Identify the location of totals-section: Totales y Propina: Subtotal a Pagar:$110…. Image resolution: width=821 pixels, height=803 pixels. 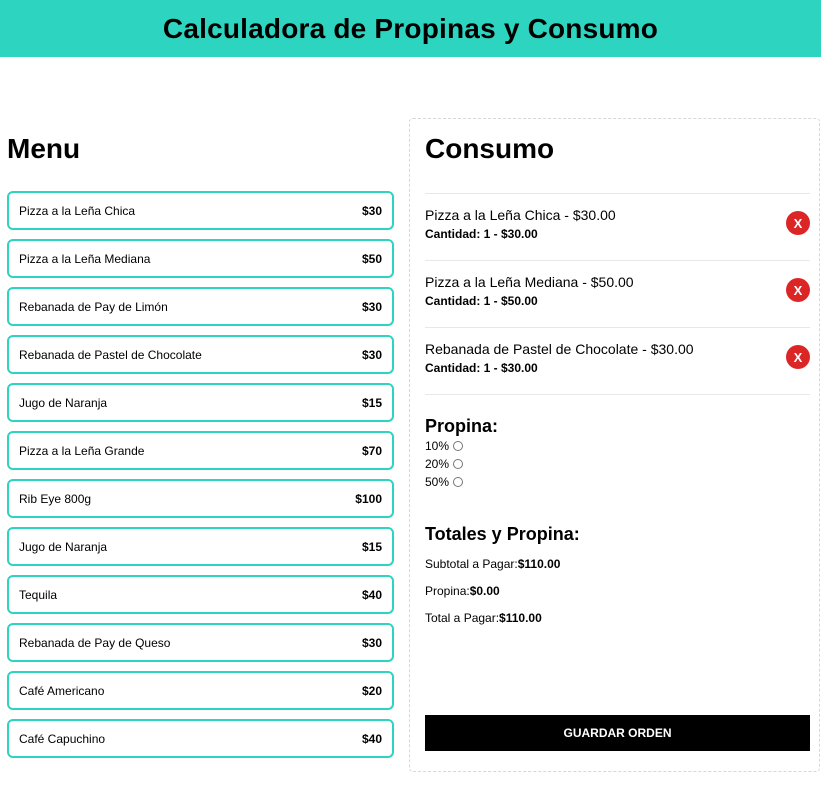
(502, 581).